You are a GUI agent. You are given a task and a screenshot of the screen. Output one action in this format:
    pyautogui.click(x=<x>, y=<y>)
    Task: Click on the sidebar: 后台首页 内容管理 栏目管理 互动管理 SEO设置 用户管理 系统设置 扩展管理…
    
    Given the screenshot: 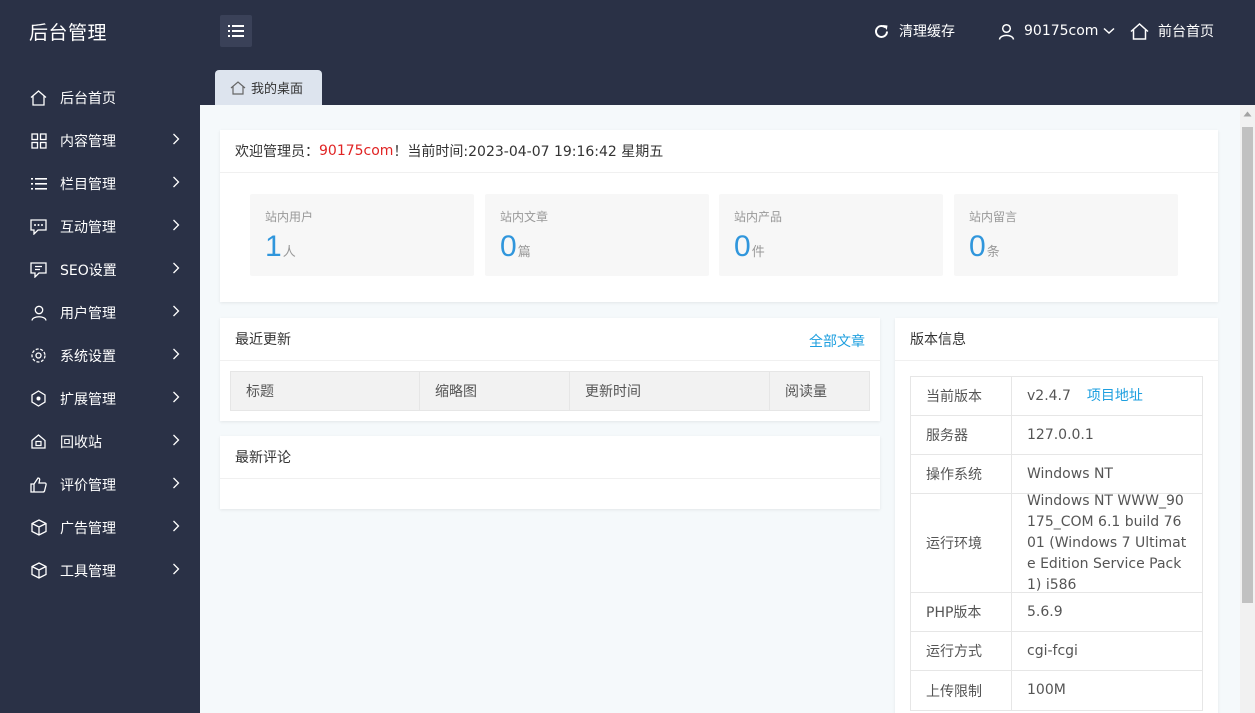 What is the action you would take?
    pyautogui.click(x=100, y=386)
    